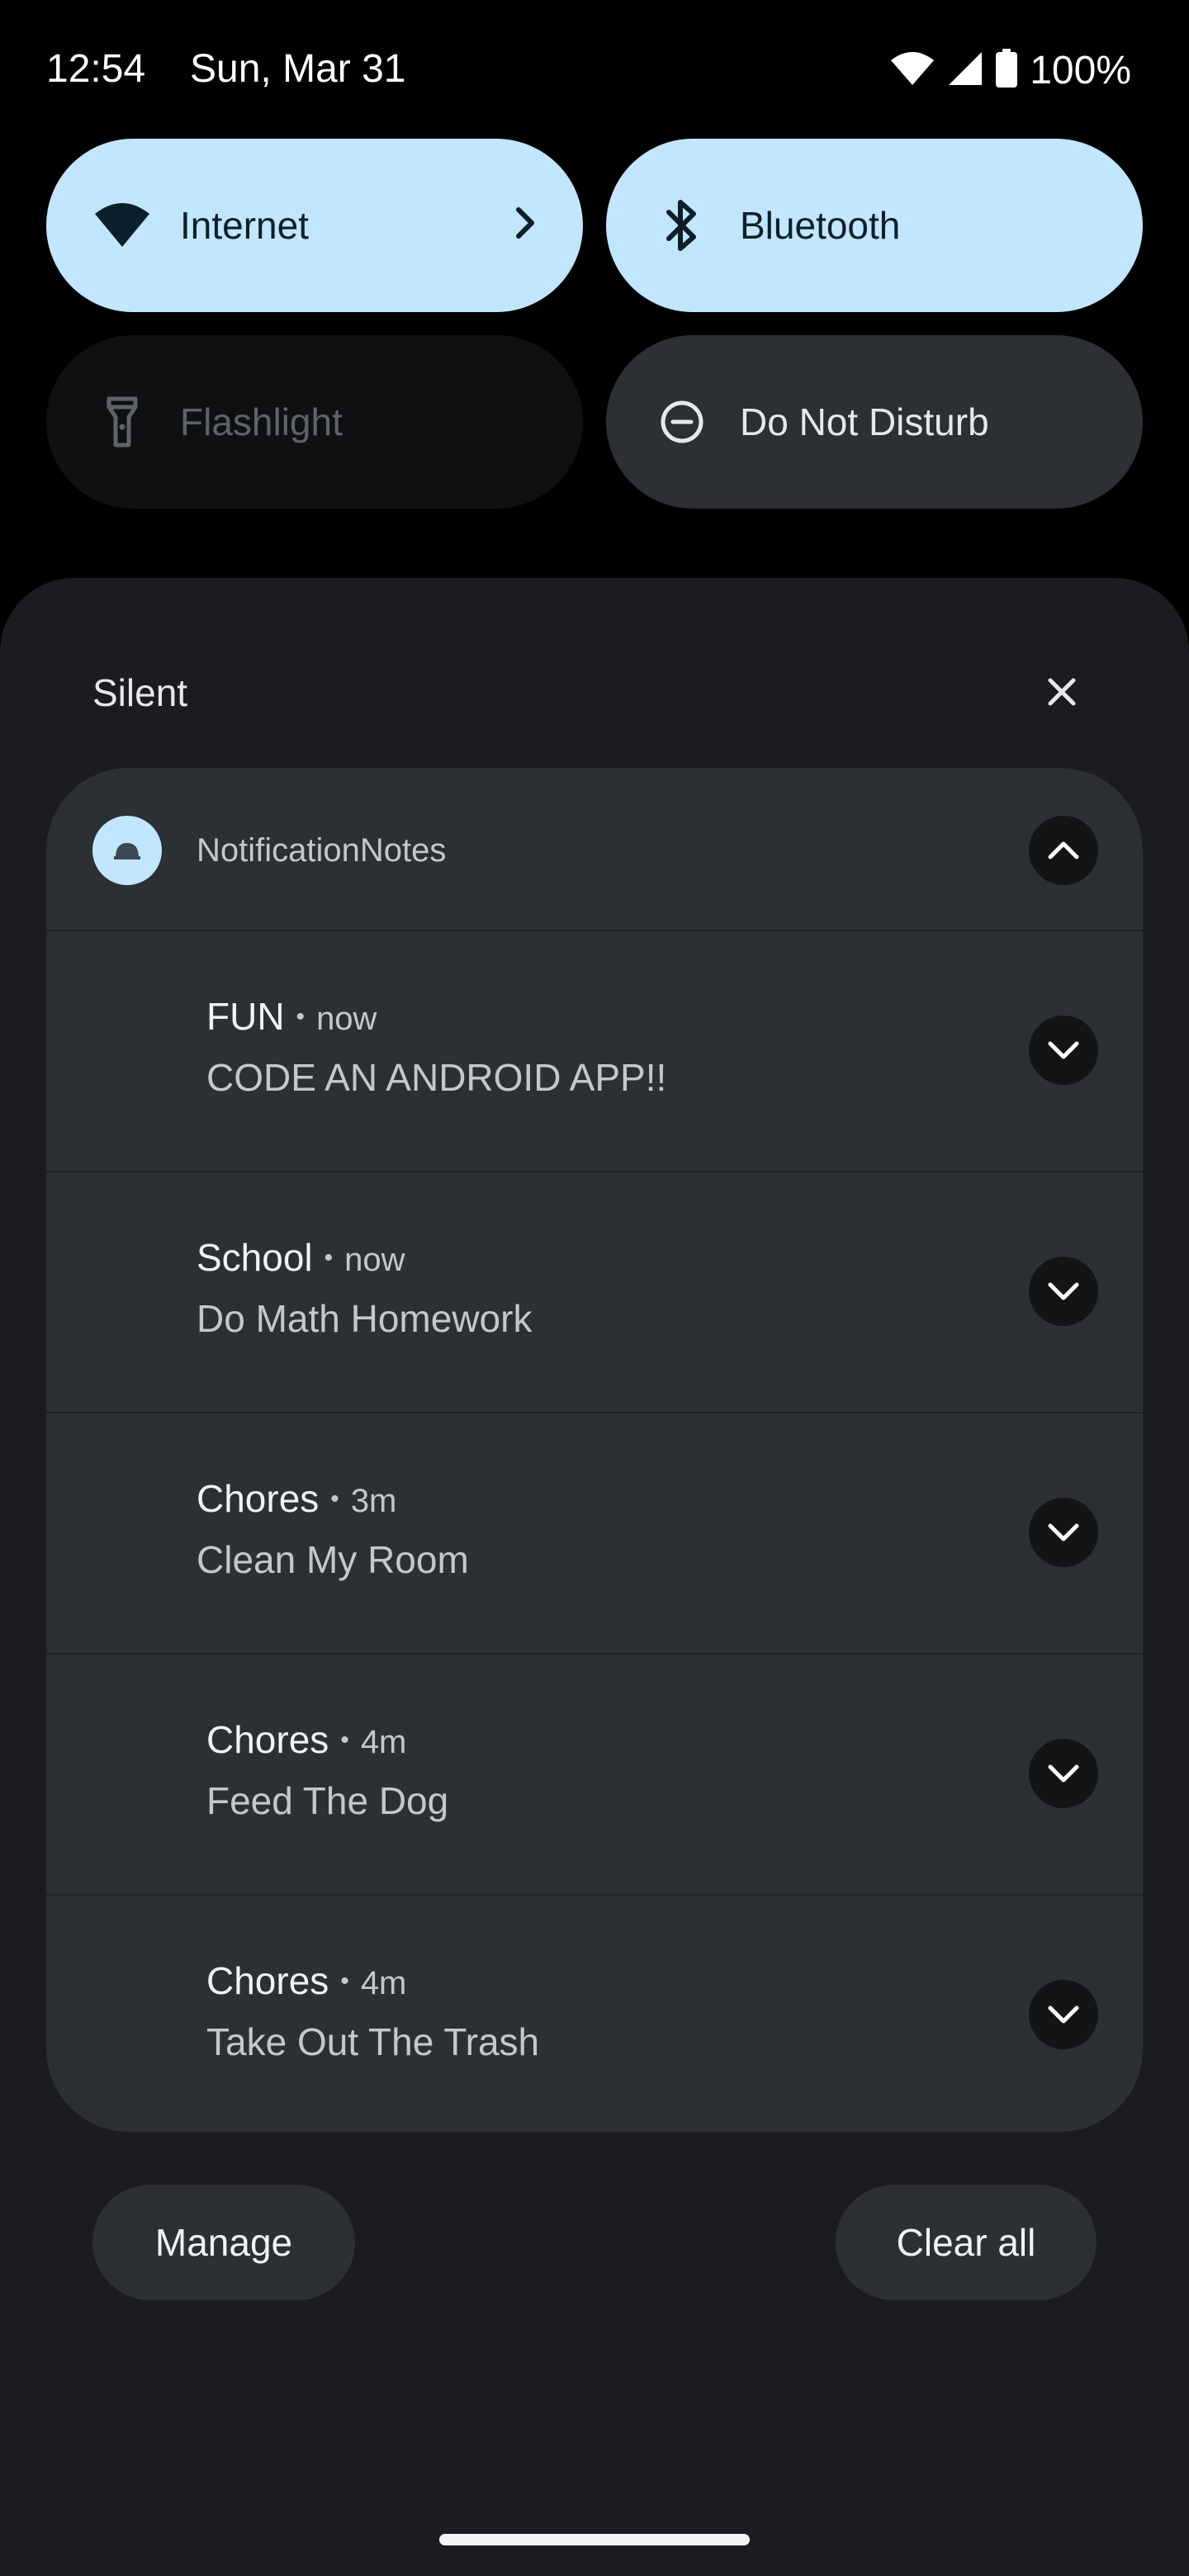 The image size is (1189, 2576). Describe the element at coordinates (682, 422) in the screenshot. I see `do-not-disturb-icon` at that location.